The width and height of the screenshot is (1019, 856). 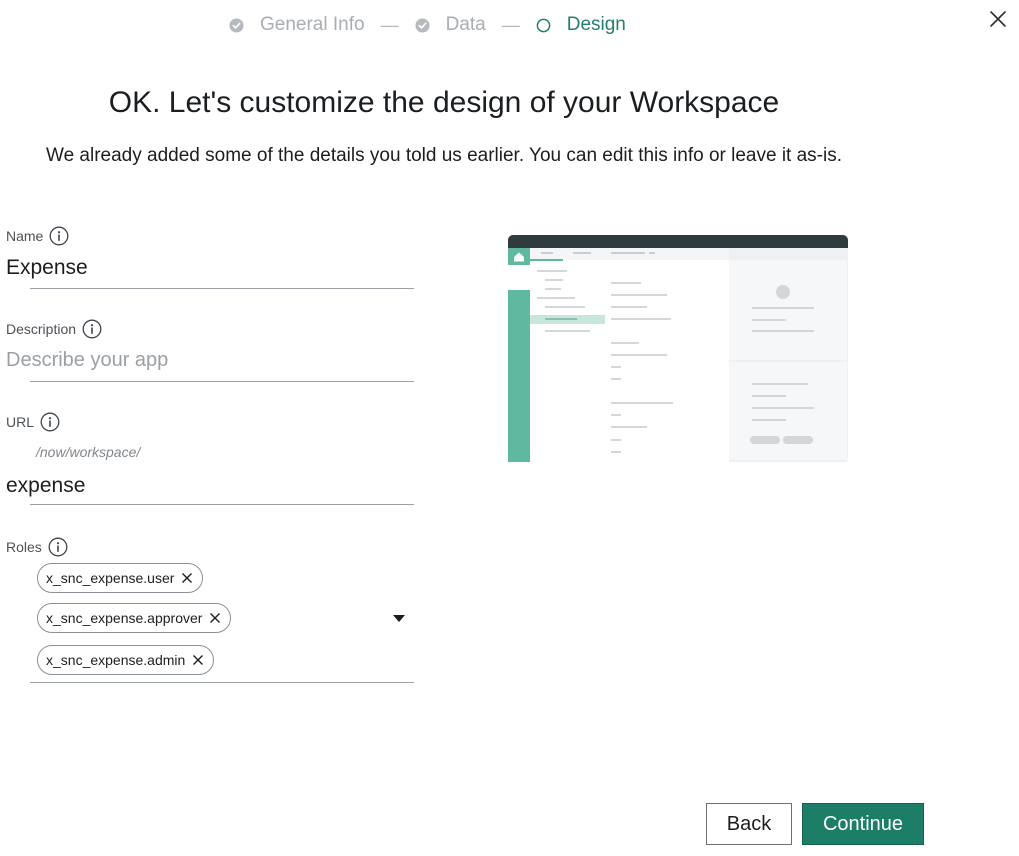 I want to click on step-general-info: General Info, so click(x=297, y=25).